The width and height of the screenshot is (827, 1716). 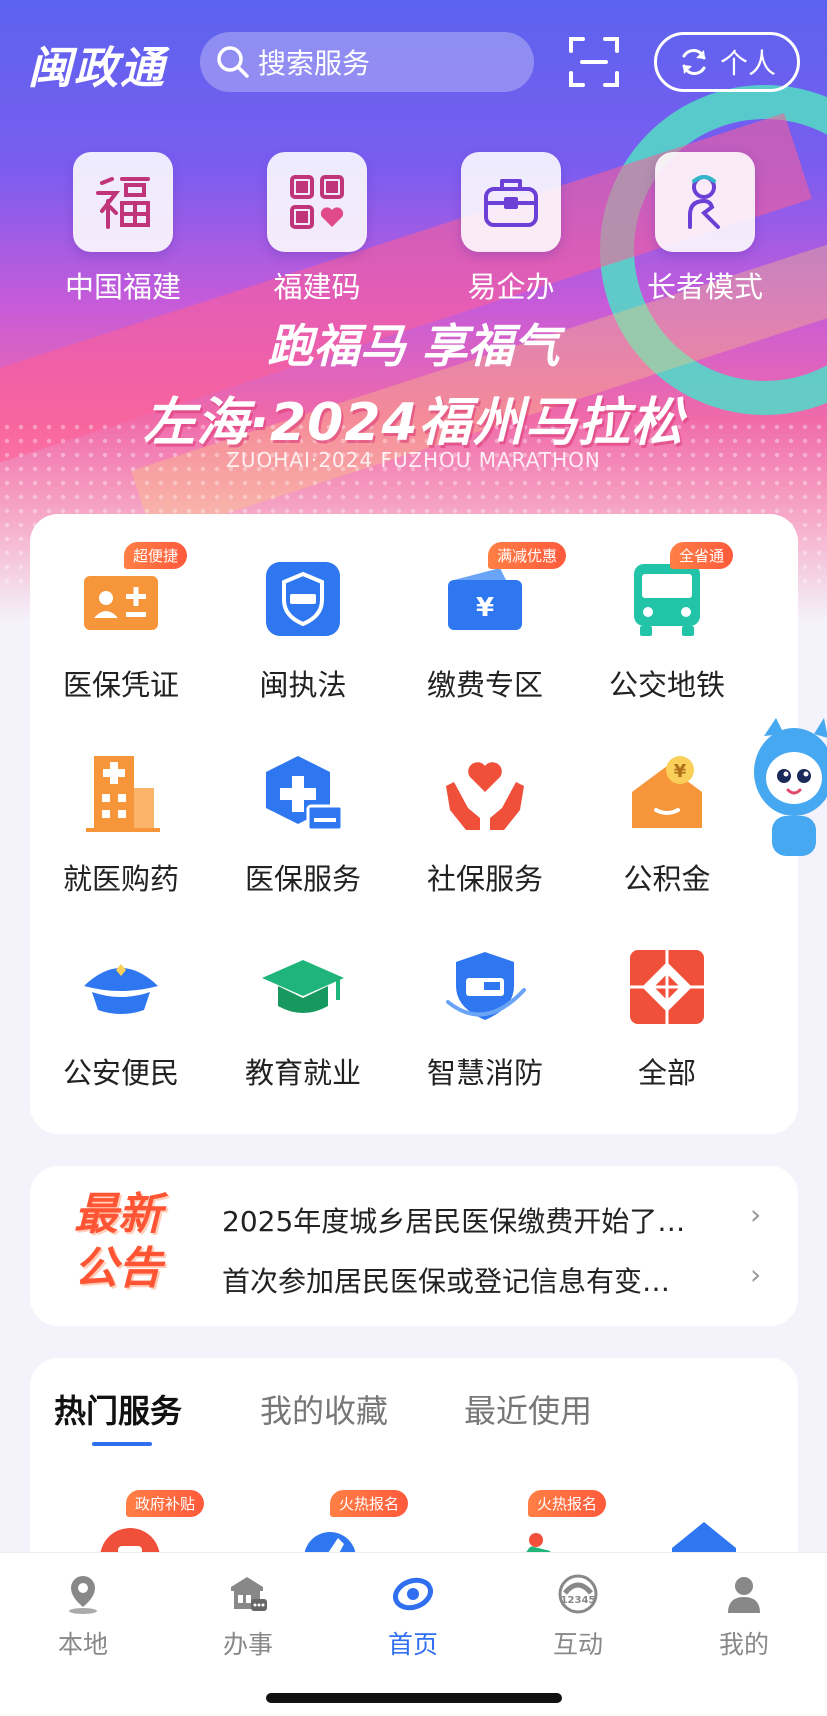 What do you see at coordinates (666, 1073) in the screenshot?
I see `service-label: 全部` at bounding box center [666, 1073].